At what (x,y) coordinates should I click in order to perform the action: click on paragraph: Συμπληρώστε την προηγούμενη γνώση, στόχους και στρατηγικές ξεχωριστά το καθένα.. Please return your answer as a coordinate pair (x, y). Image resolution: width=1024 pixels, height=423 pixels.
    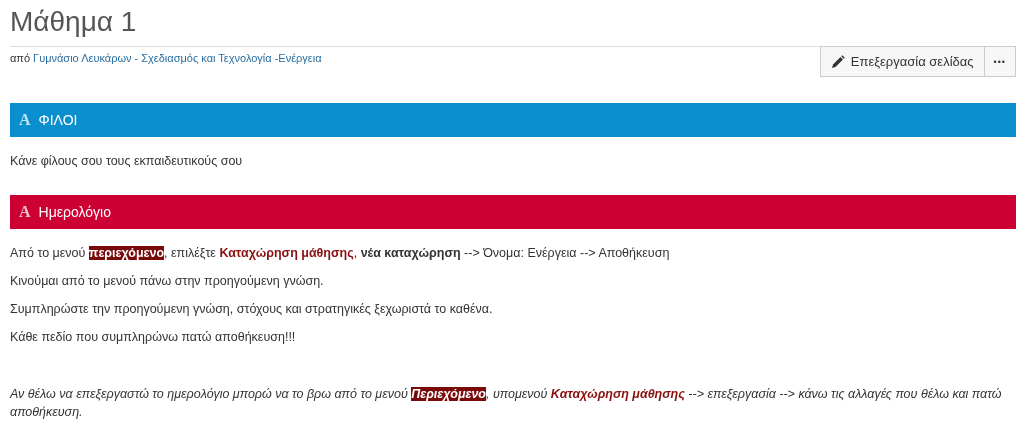
    Looking at the image, I should click on (252, 309).